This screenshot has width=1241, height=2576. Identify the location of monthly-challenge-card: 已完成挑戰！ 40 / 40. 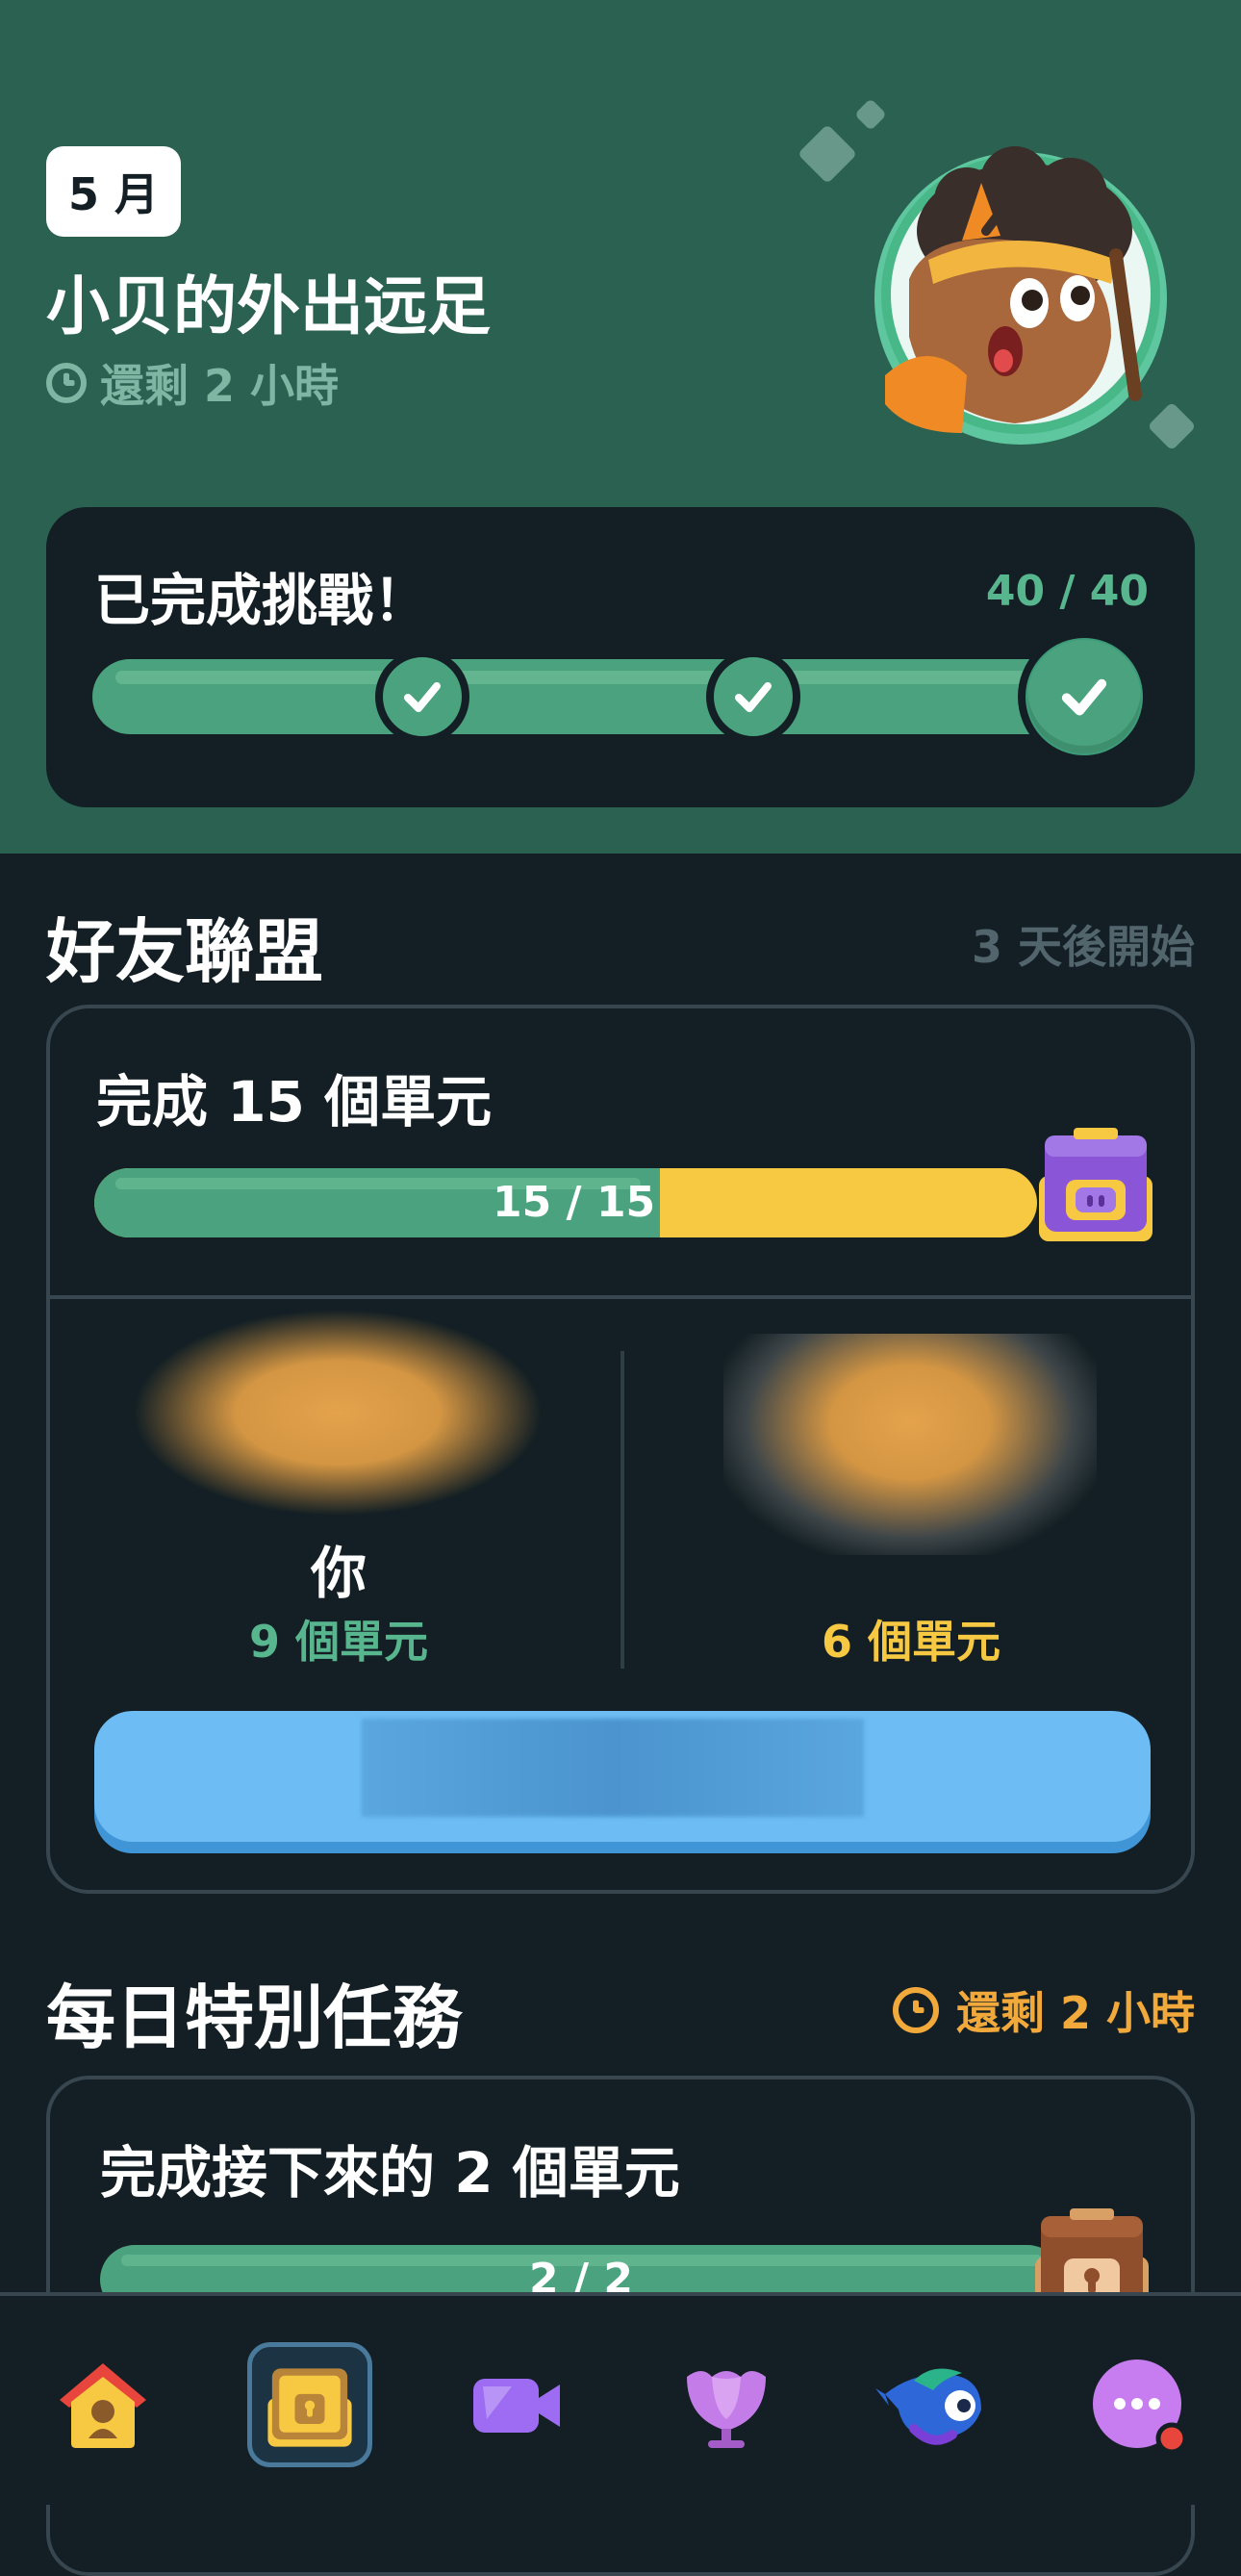
(620, 657).